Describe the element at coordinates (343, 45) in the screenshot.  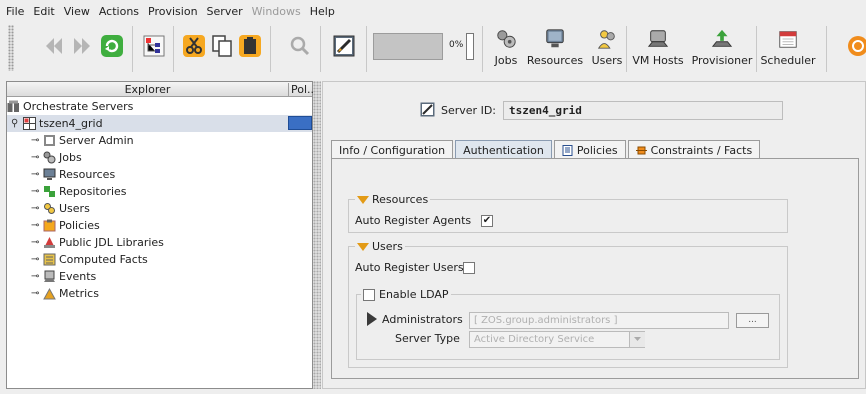
I see `edit-button` at that location.